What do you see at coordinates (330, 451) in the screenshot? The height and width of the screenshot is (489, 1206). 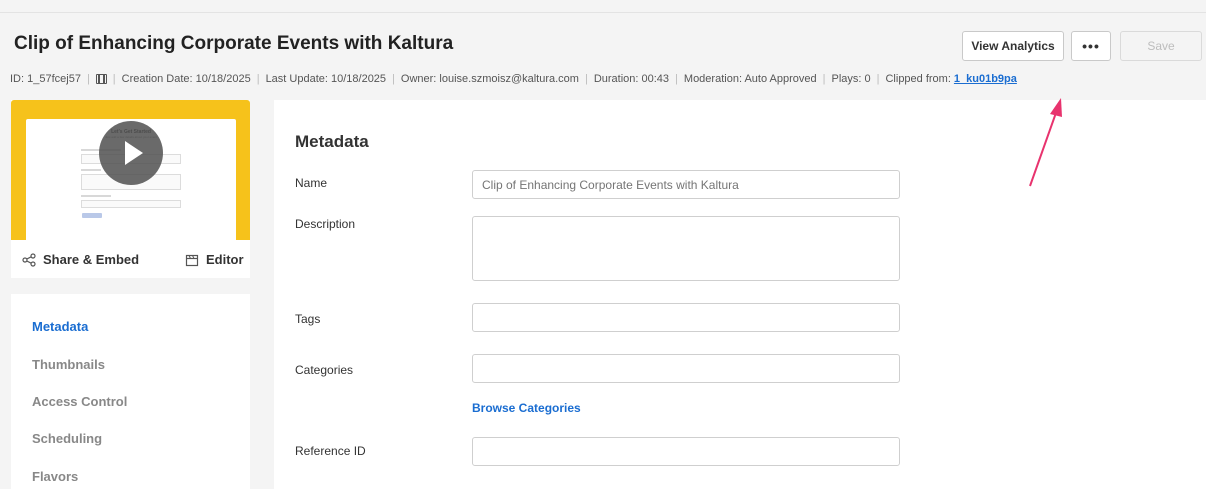 I see `reference-id-label: Reference ID` at bounding box center [330, 451].